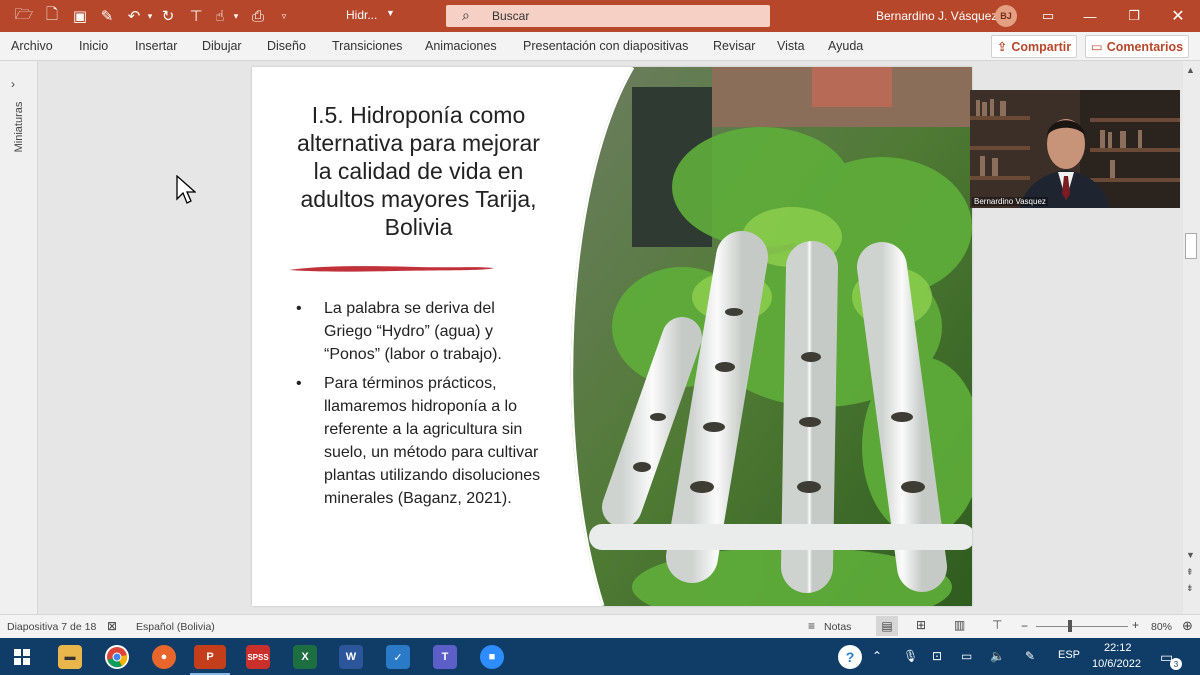 This screenshot has height=675, width=1200. Describe the element at coordinates (112, 626) in the screenshot. I see `spellcheck-icon: ⊠` at that location.